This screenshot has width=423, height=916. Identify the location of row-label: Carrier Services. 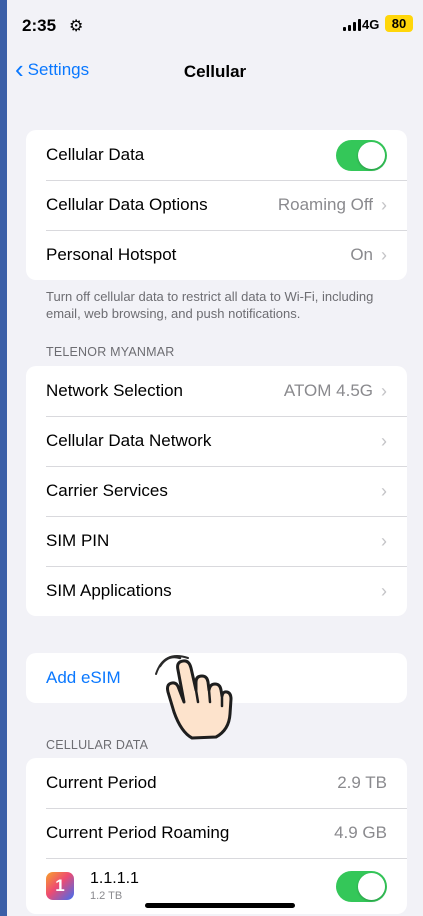
(107, 490).